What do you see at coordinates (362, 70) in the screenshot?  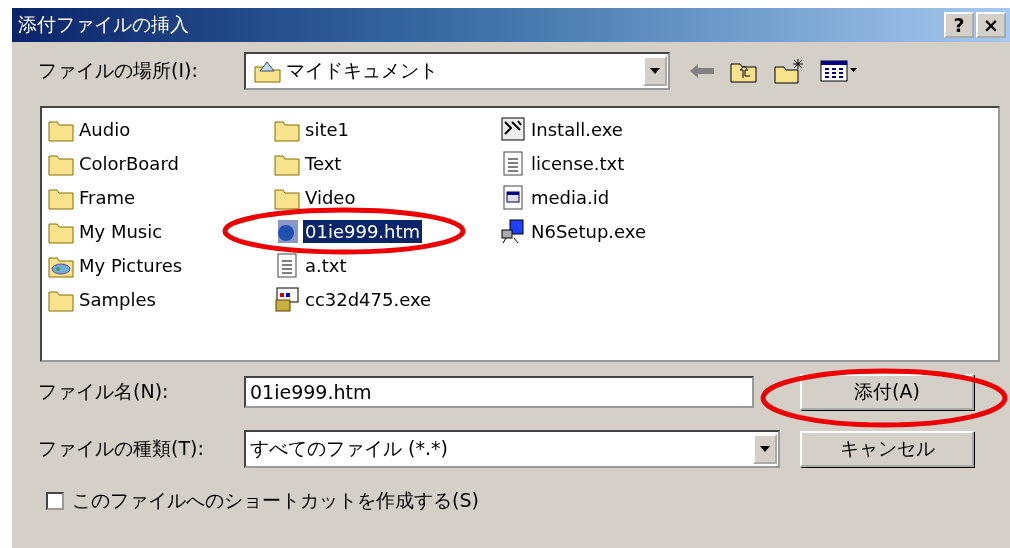 I see `location-value: マイドキュメント` at bounding box center [362, 70].